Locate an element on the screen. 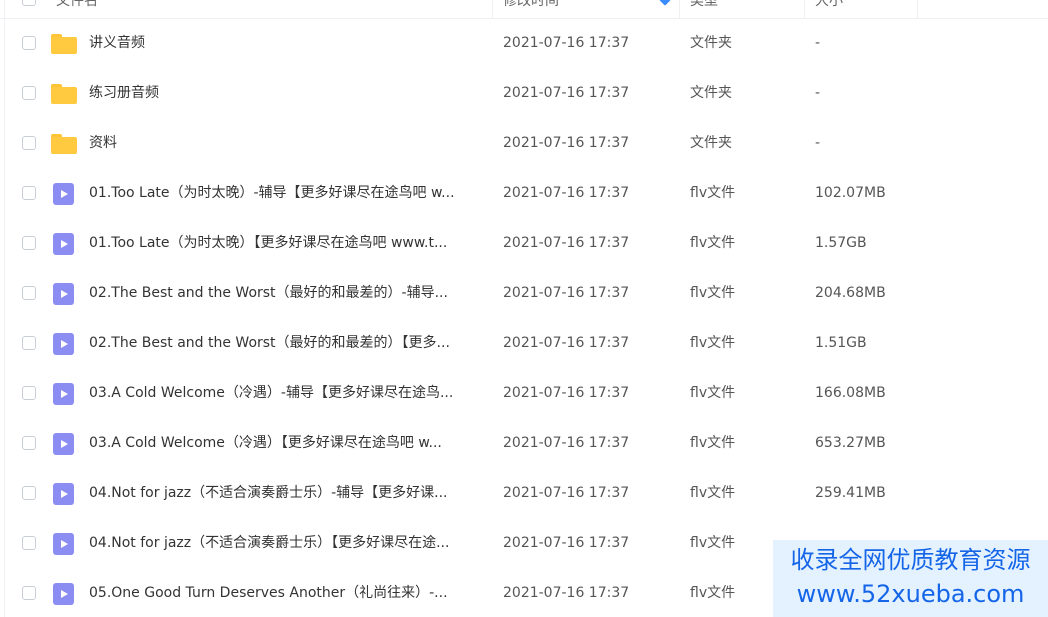  file-size: 653.27MB is located at coordinates (850, 443).